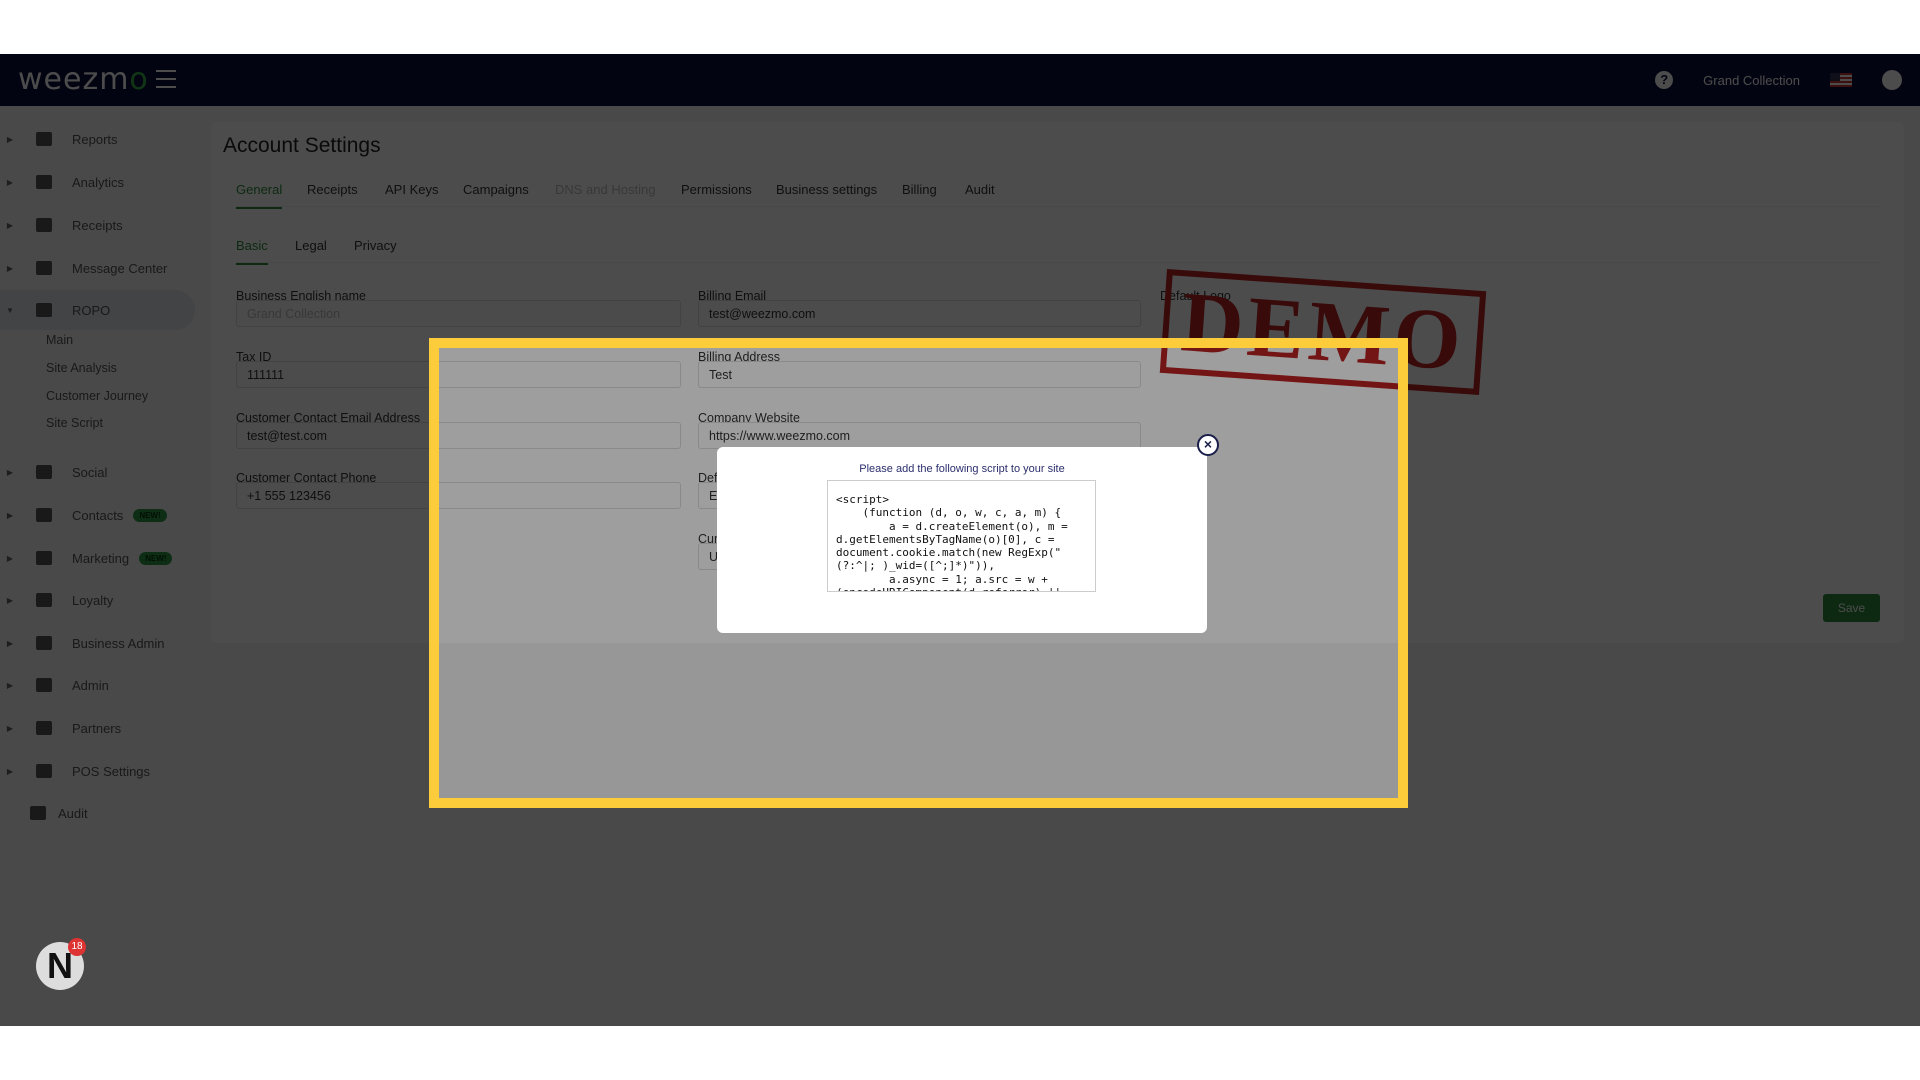  I want to click on sidebar-item-analytics: ▶ Analytics, so click(97, 182).